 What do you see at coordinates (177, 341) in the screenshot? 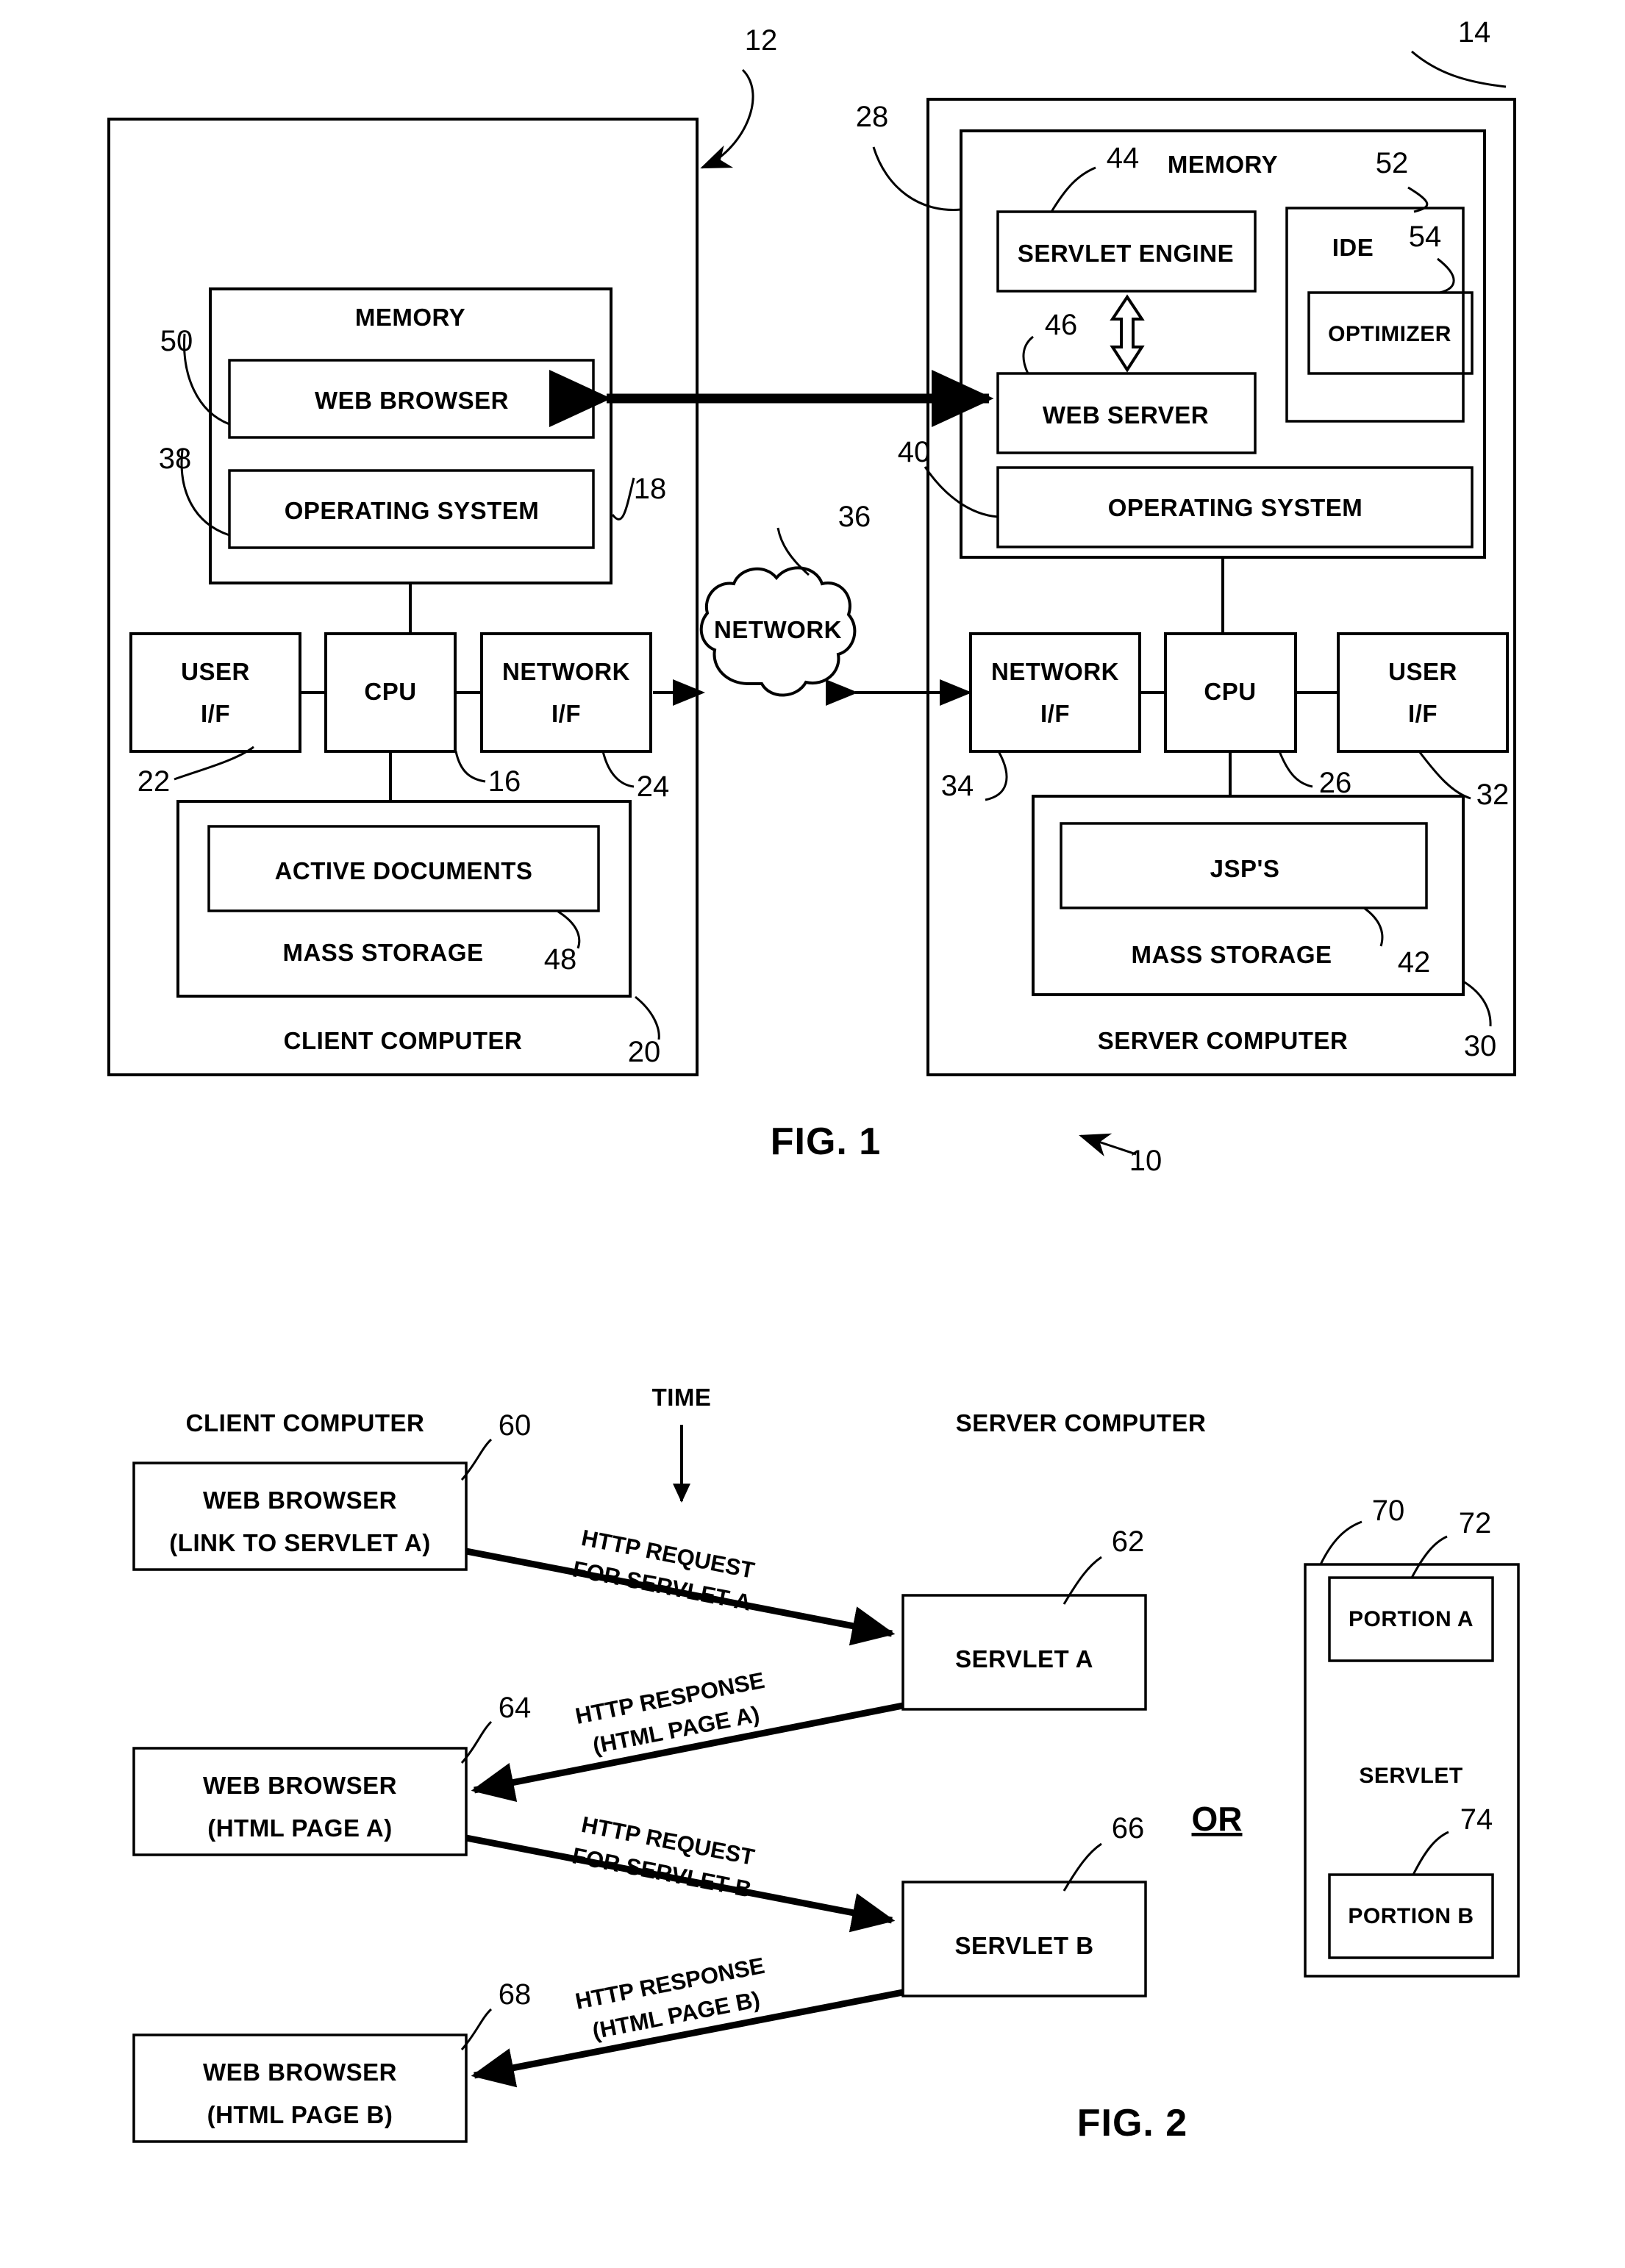
I see `ref-number-50: 50` at bounding box center [177, 341].